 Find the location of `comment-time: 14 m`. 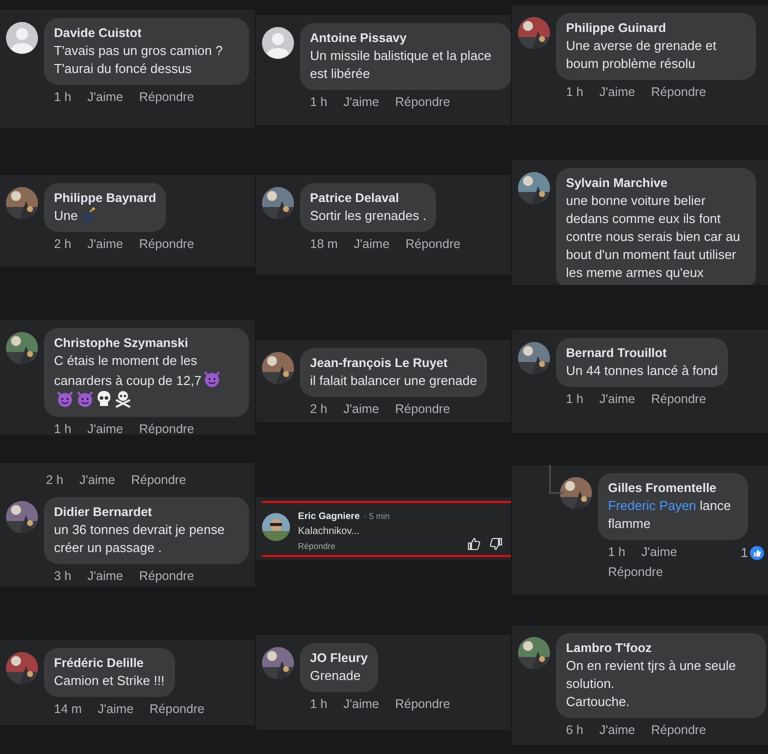

comment-time: 14 m is located at coordinates (68, 709).